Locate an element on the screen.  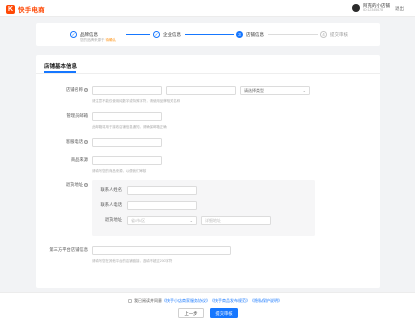
step-shop-info: 3 店铺信息 is located at coordinates (250, 34).